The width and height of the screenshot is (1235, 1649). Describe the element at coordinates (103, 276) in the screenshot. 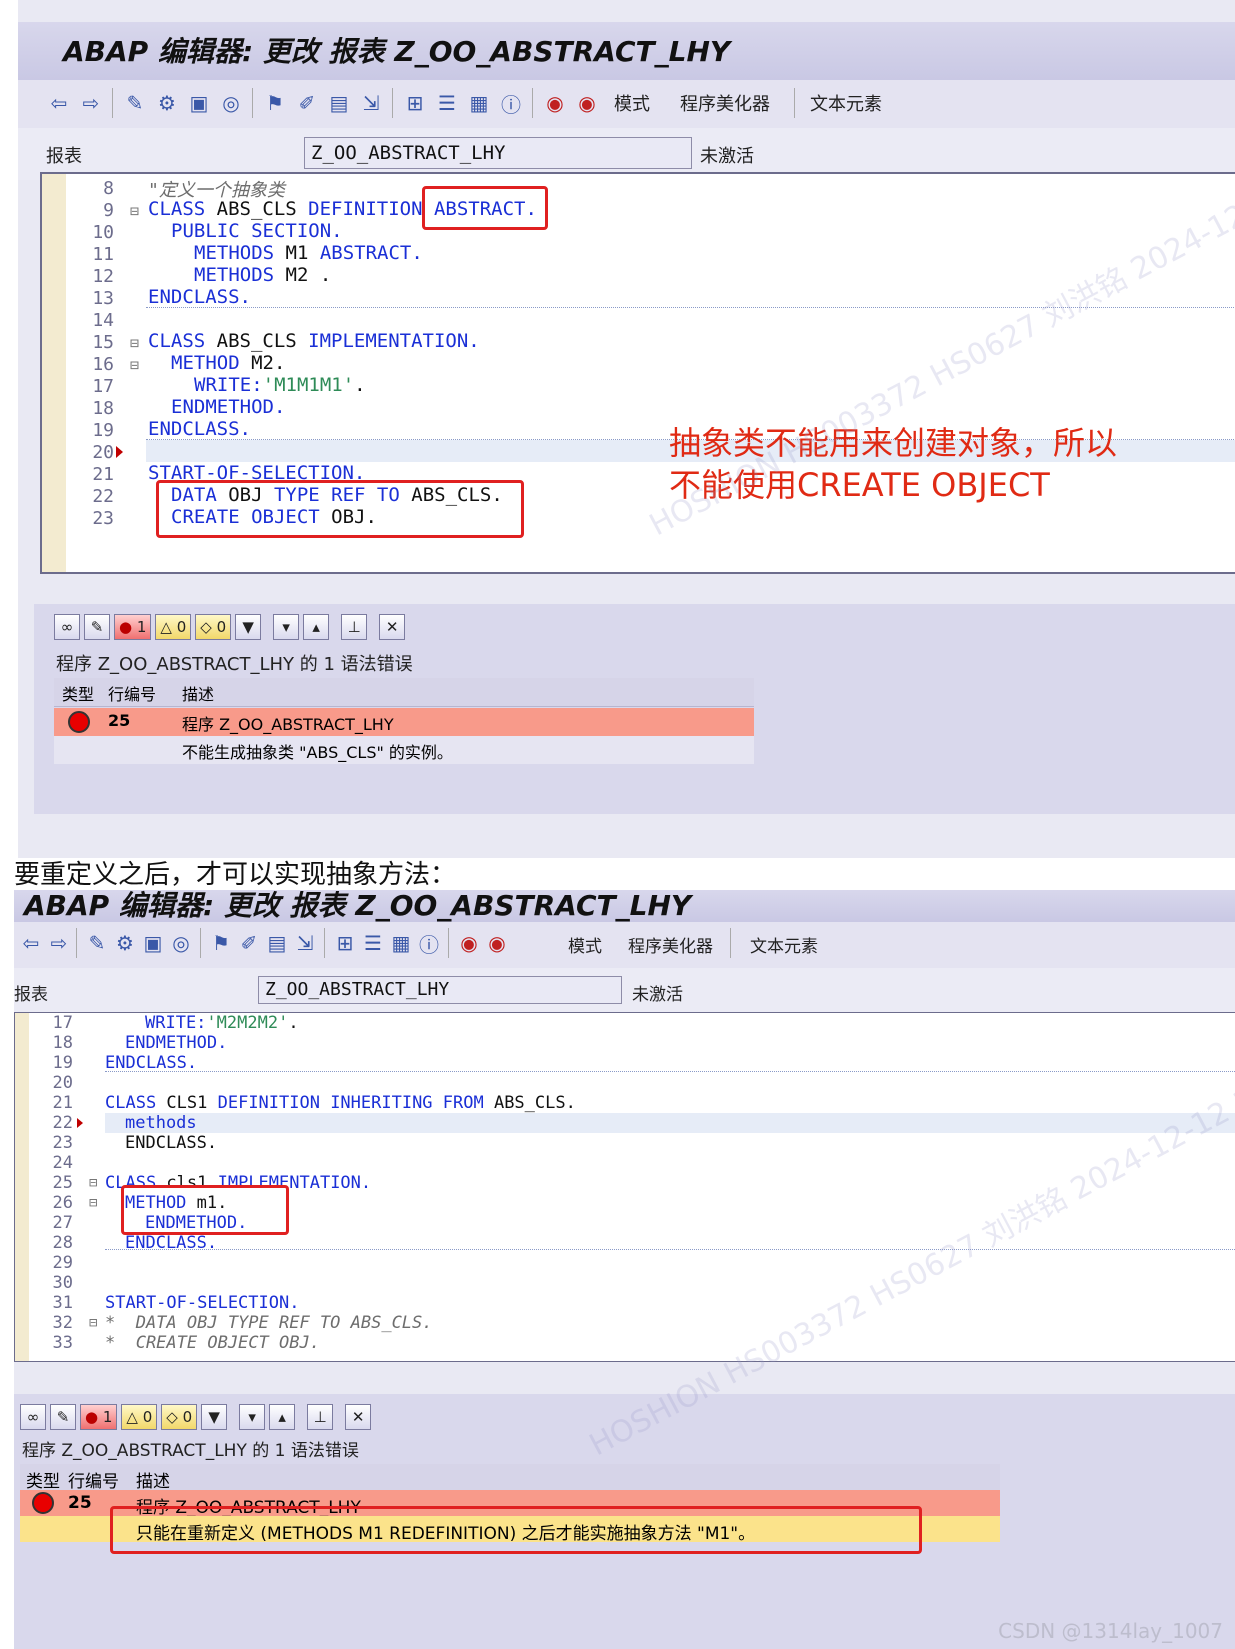

I see `line-number: 12` at that location.